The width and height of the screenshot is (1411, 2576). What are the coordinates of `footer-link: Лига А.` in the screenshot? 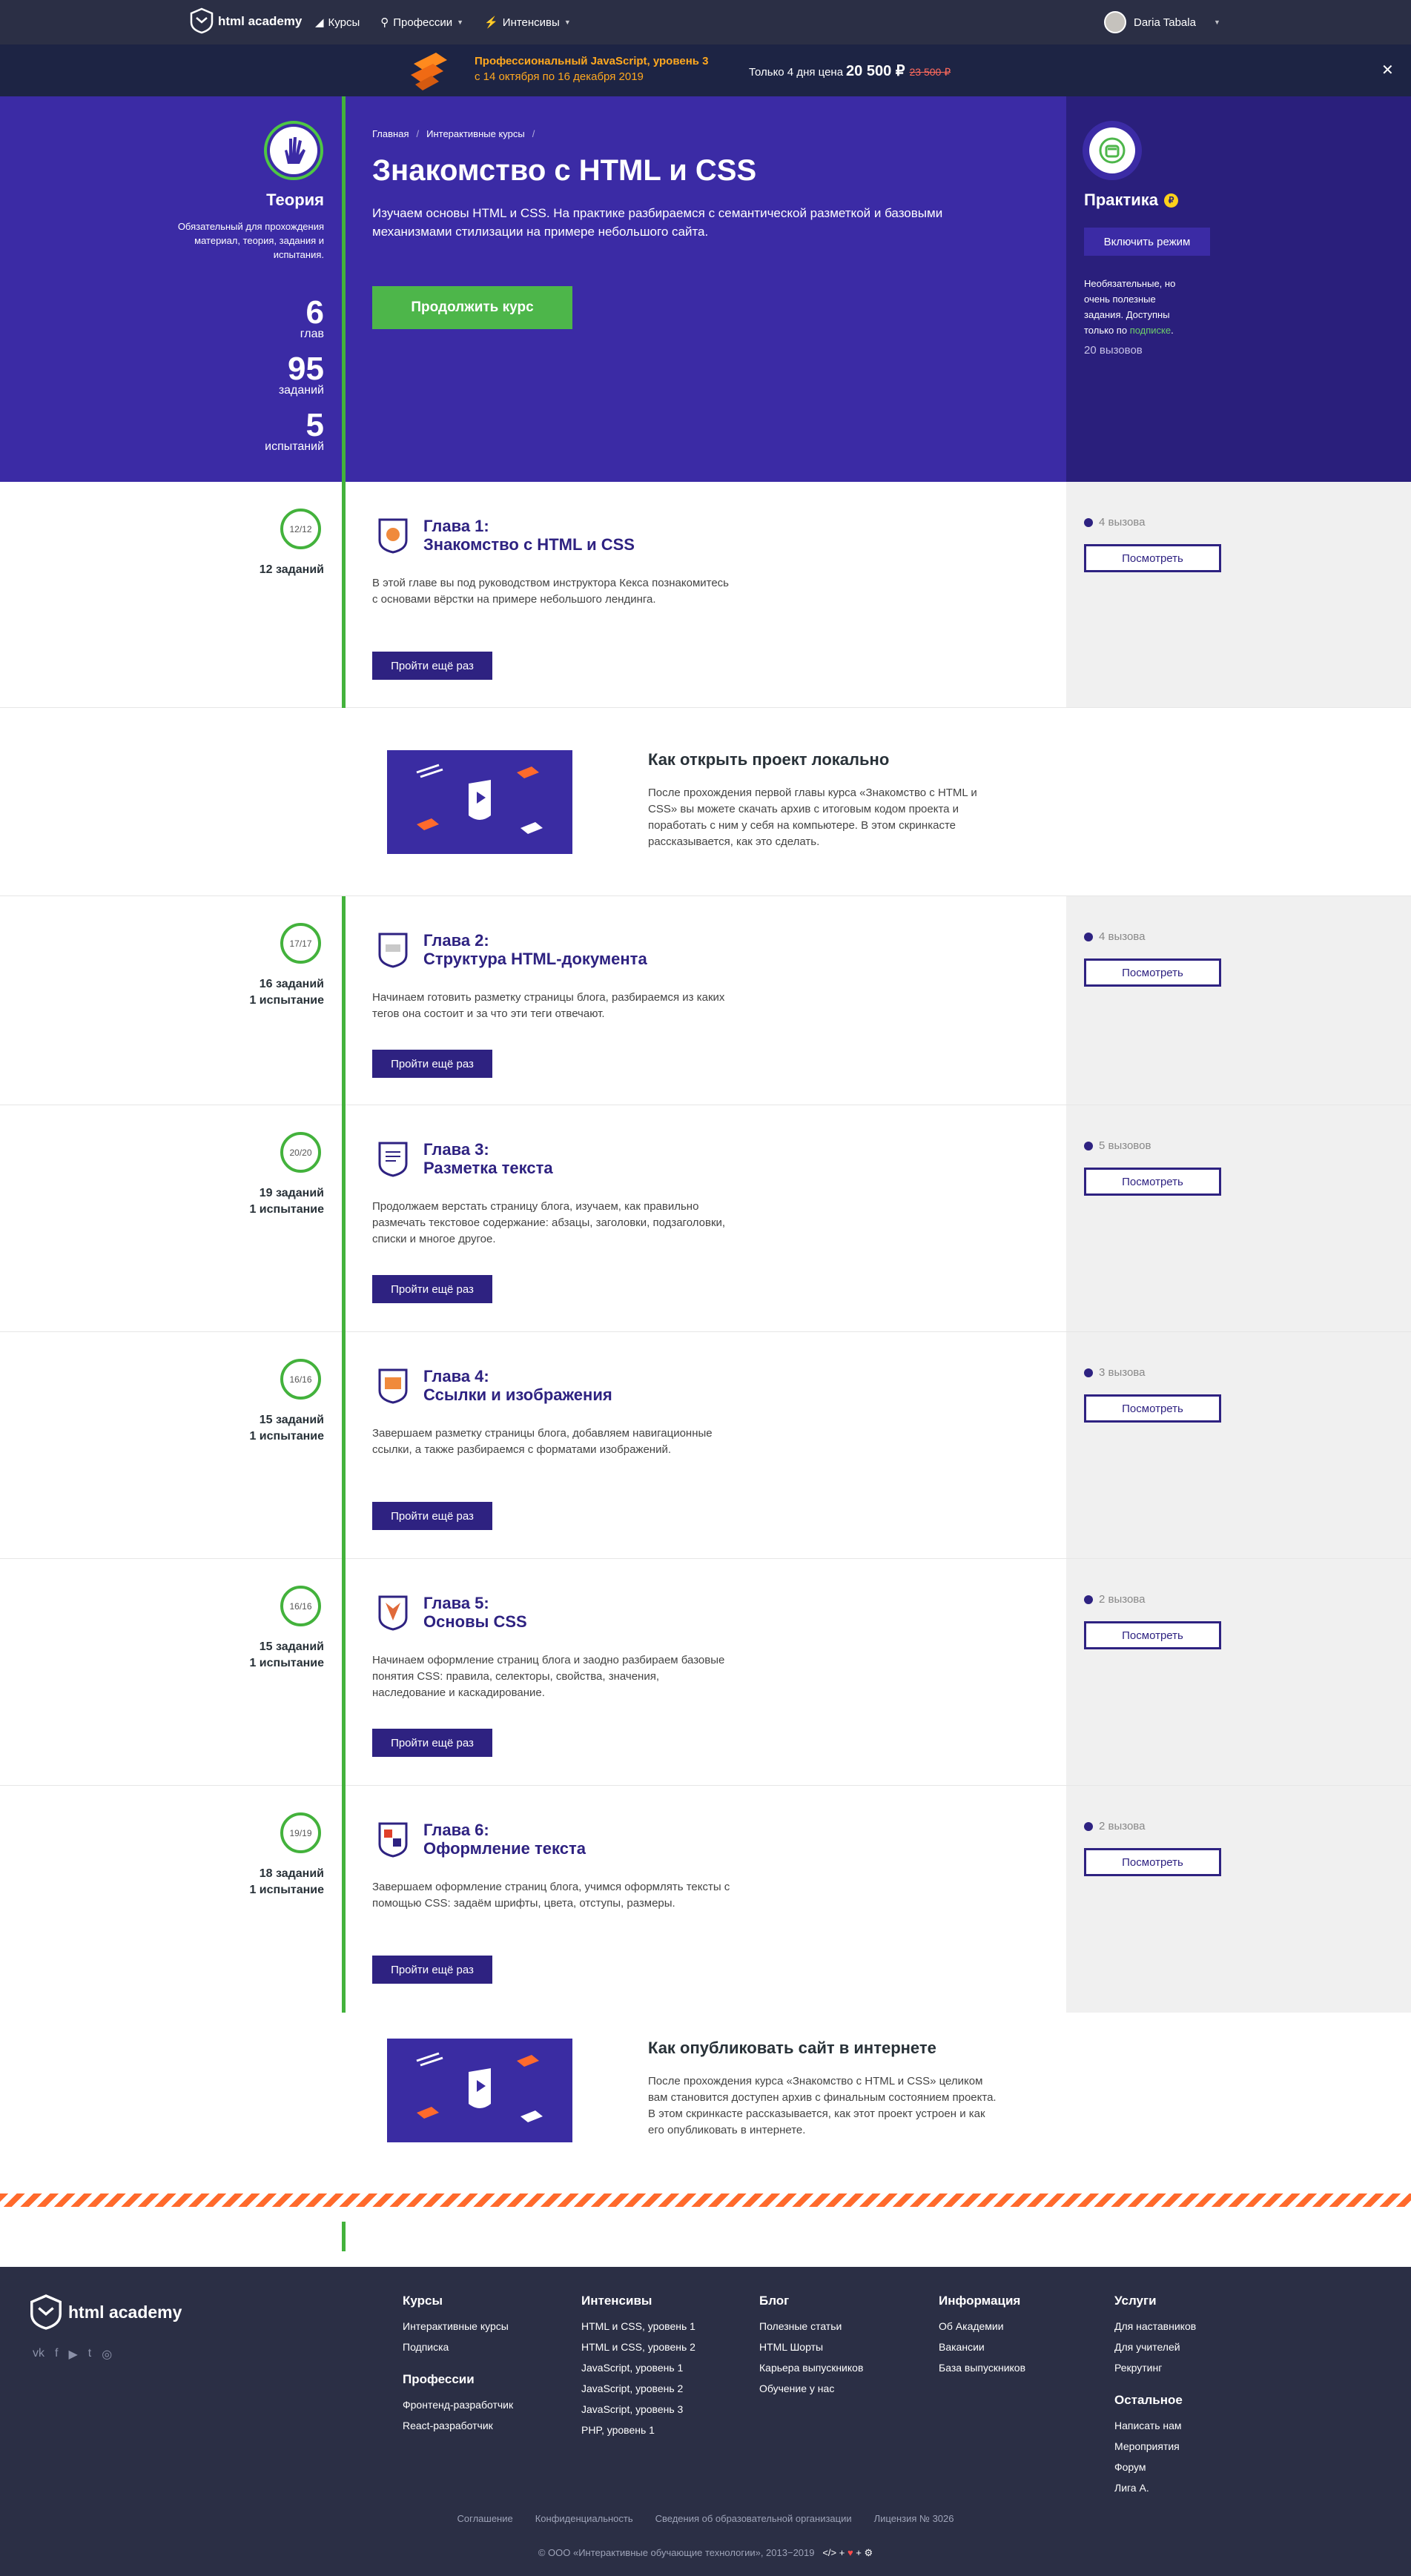 It's located at (1155, 2487).